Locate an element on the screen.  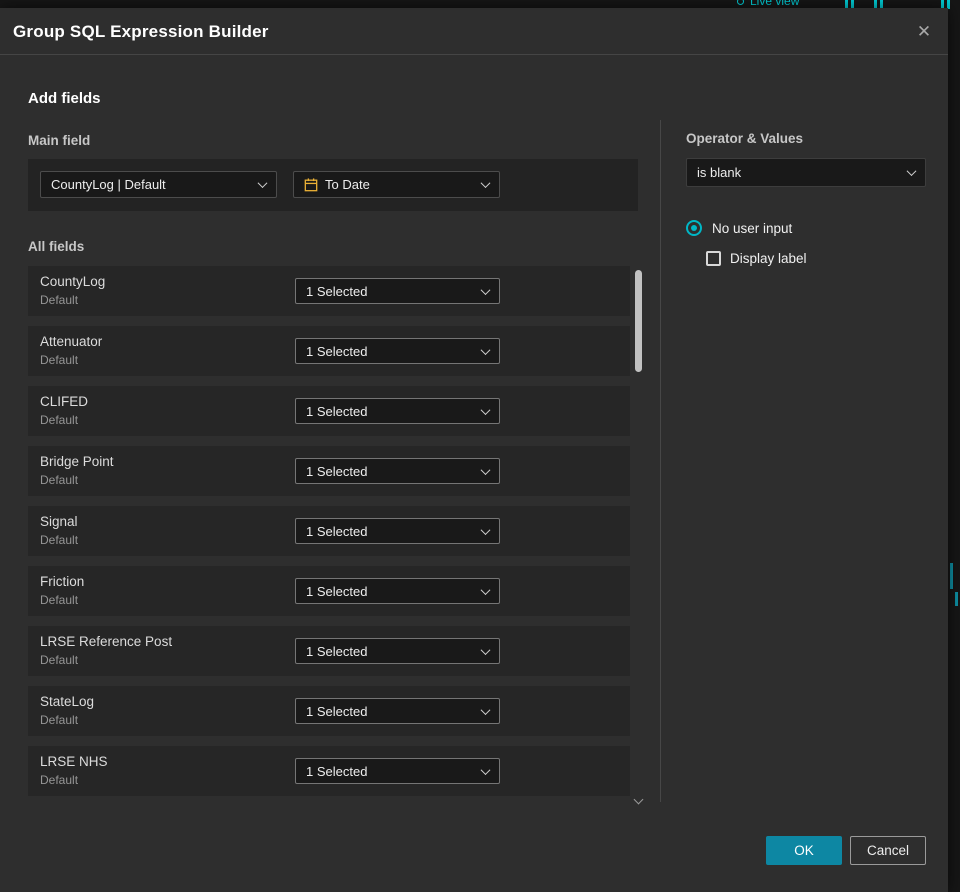
cancel-button: Cancel is located at coordinates (888, 850).